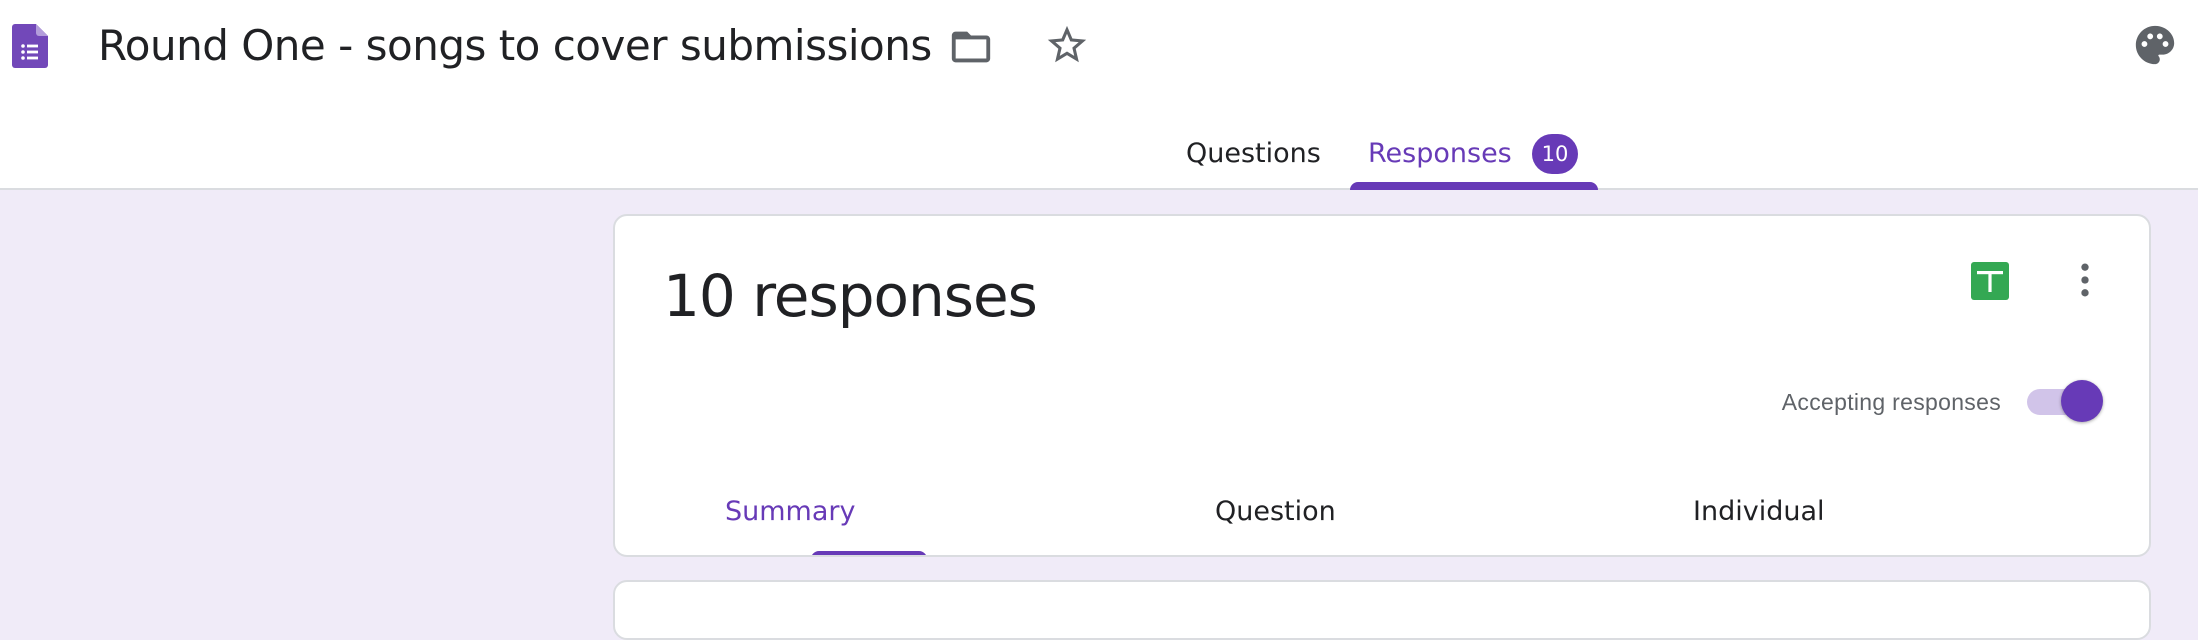  I want to click on folder-icon, so click(971, 47).